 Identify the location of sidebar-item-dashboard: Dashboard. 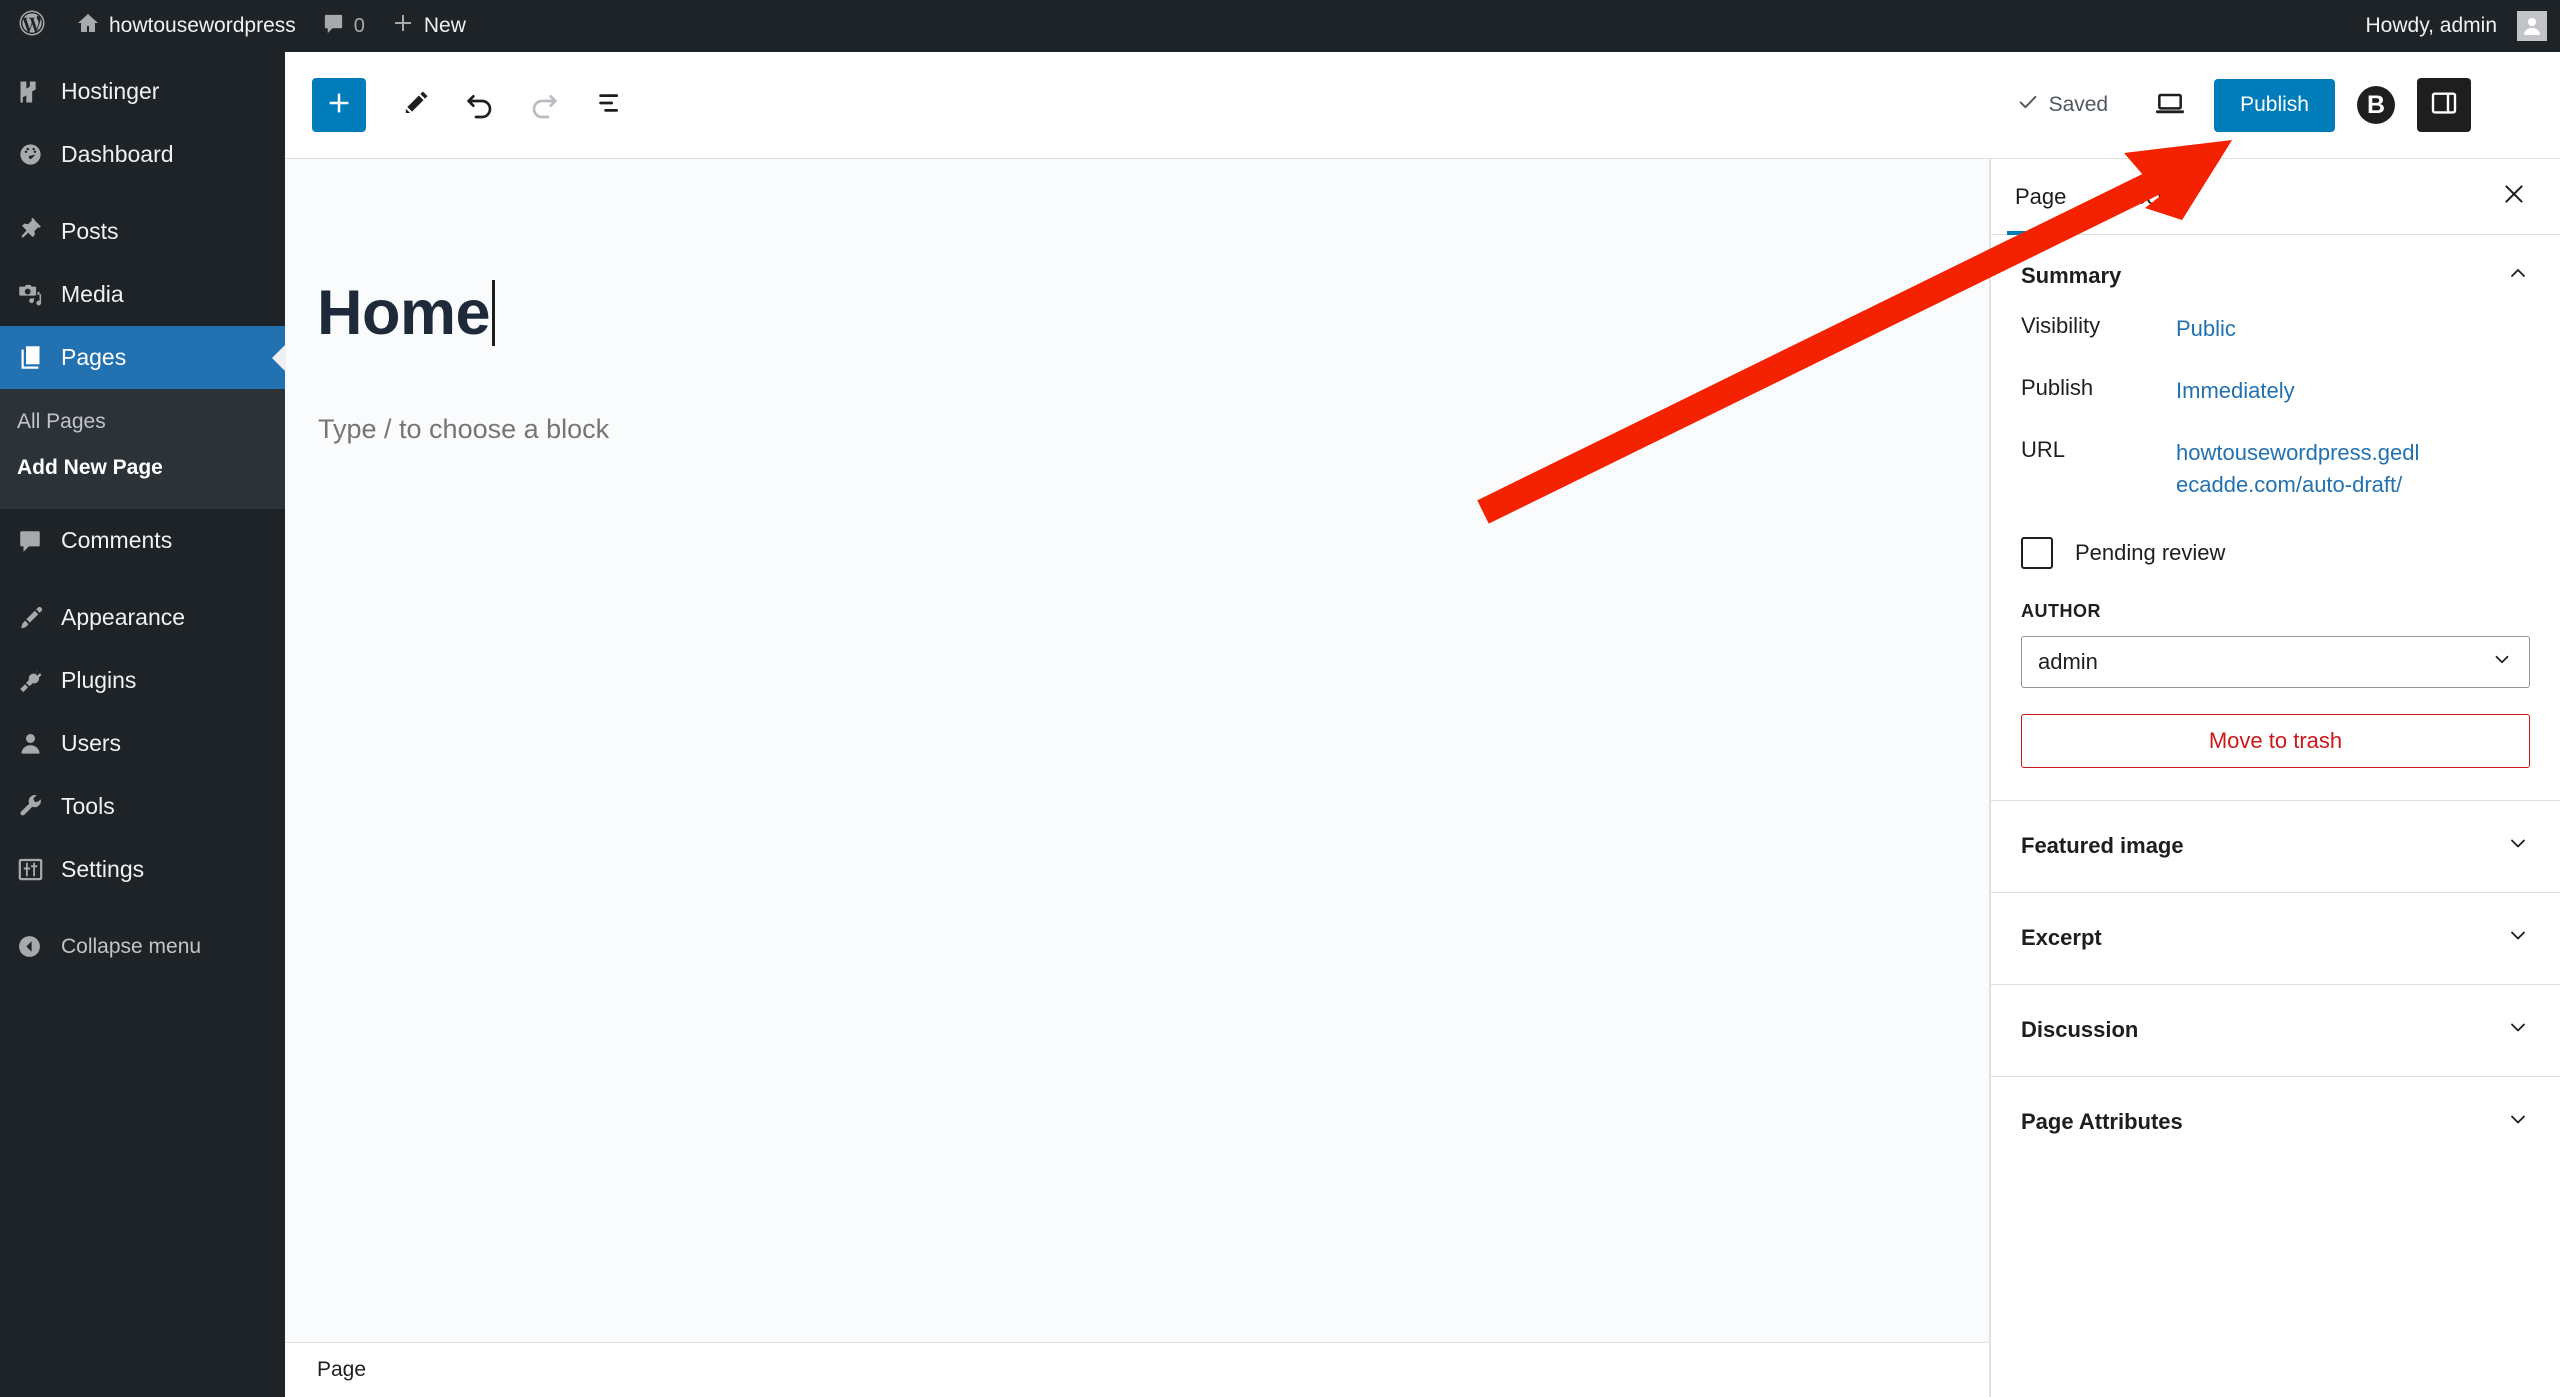
(142, 154).